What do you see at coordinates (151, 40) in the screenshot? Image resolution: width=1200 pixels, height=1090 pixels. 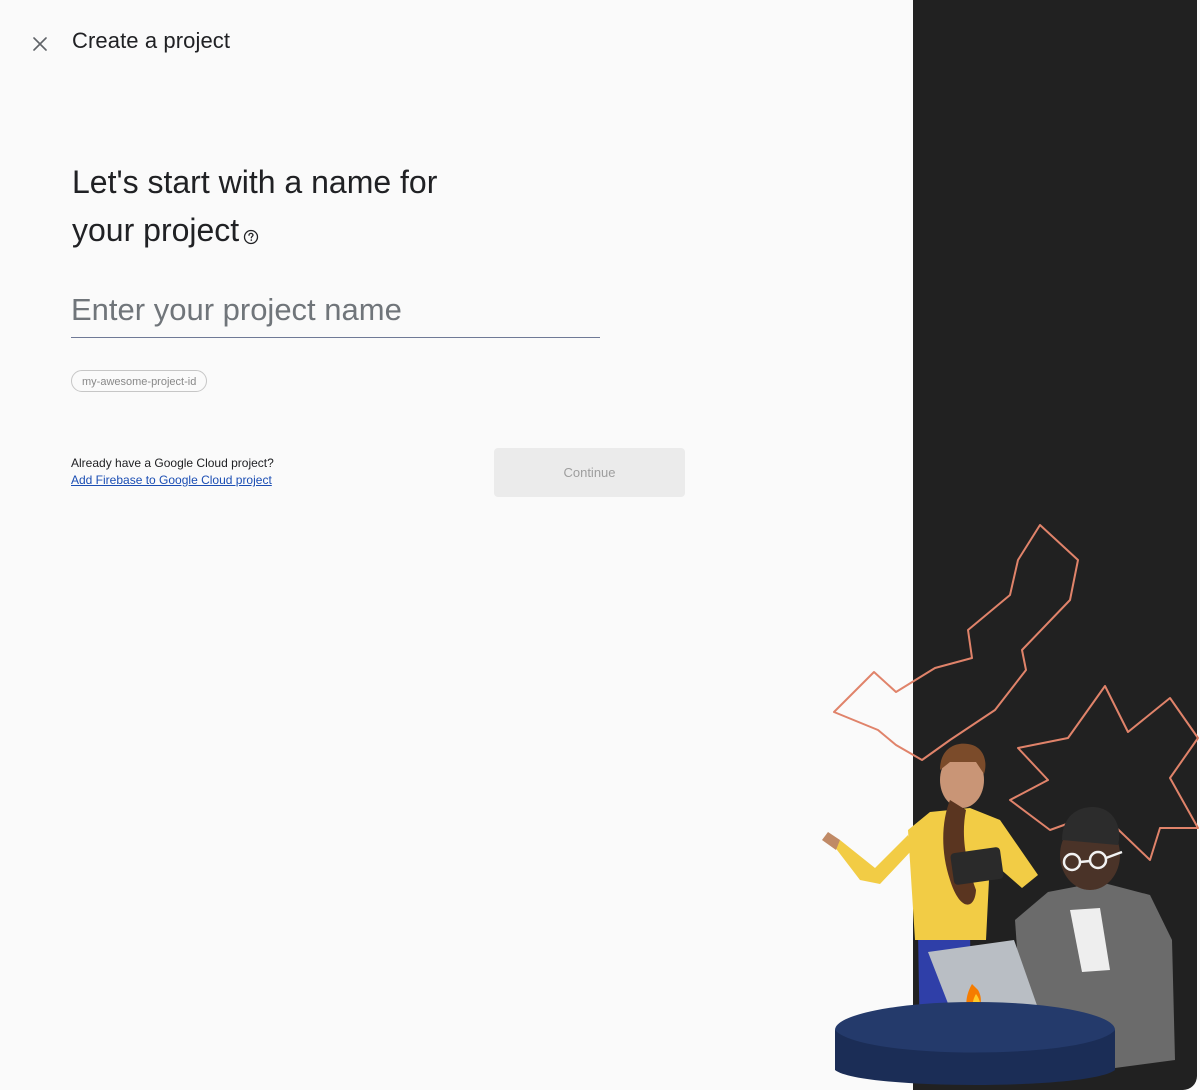 I see `dialog-title: Create a project` at bounding box center [151, 40].